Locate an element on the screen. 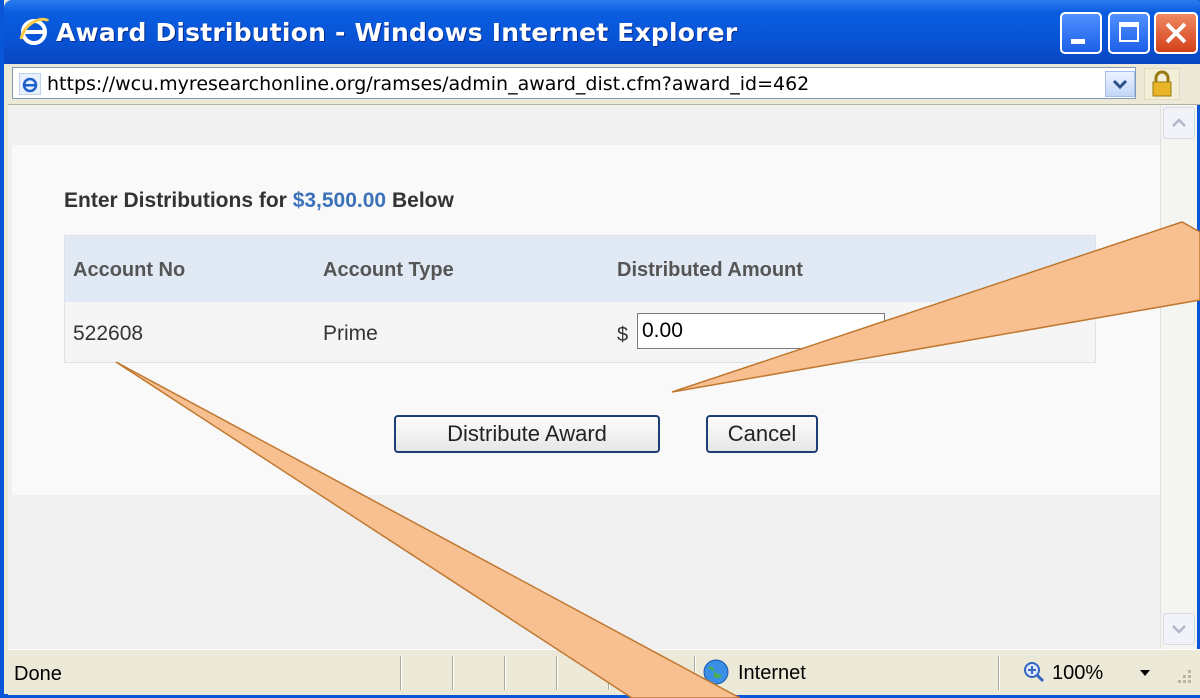 The width and height of the screenshot is (1200, 698). zoom-dropdown-icon is located at coordinates (1145, 673).